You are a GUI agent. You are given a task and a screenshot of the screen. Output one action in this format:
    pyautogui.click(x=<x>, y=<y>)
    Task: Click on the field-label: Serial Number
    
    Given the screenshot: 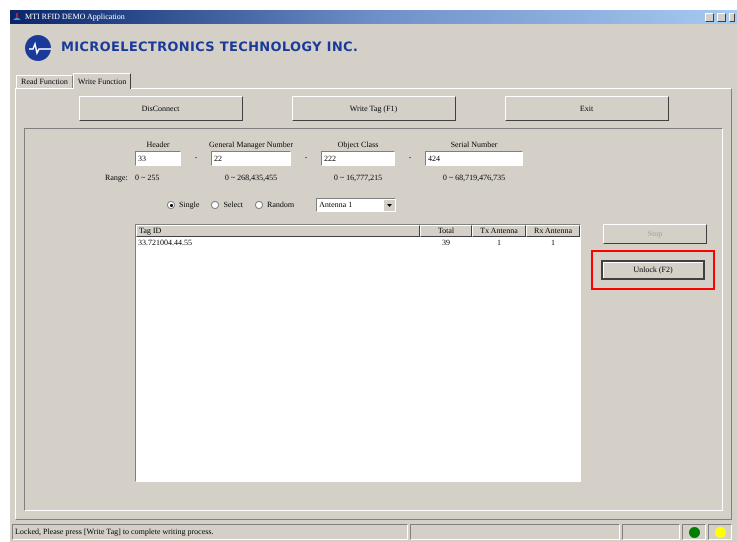 What is the action you would take?
    pyautogui.click(x=474, y=145)
    